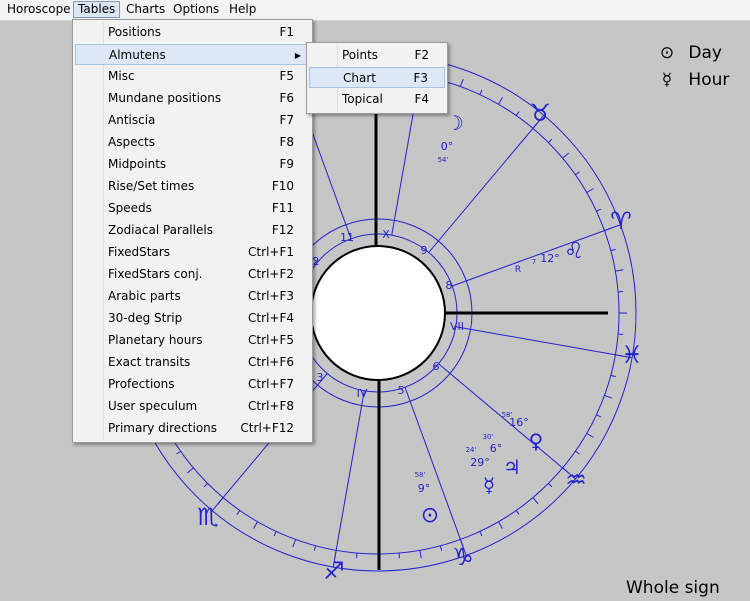  Describe the element at coordinates (192, 208) in the screenshot. I see `tables-menu-item: Speeds F11` at that location.